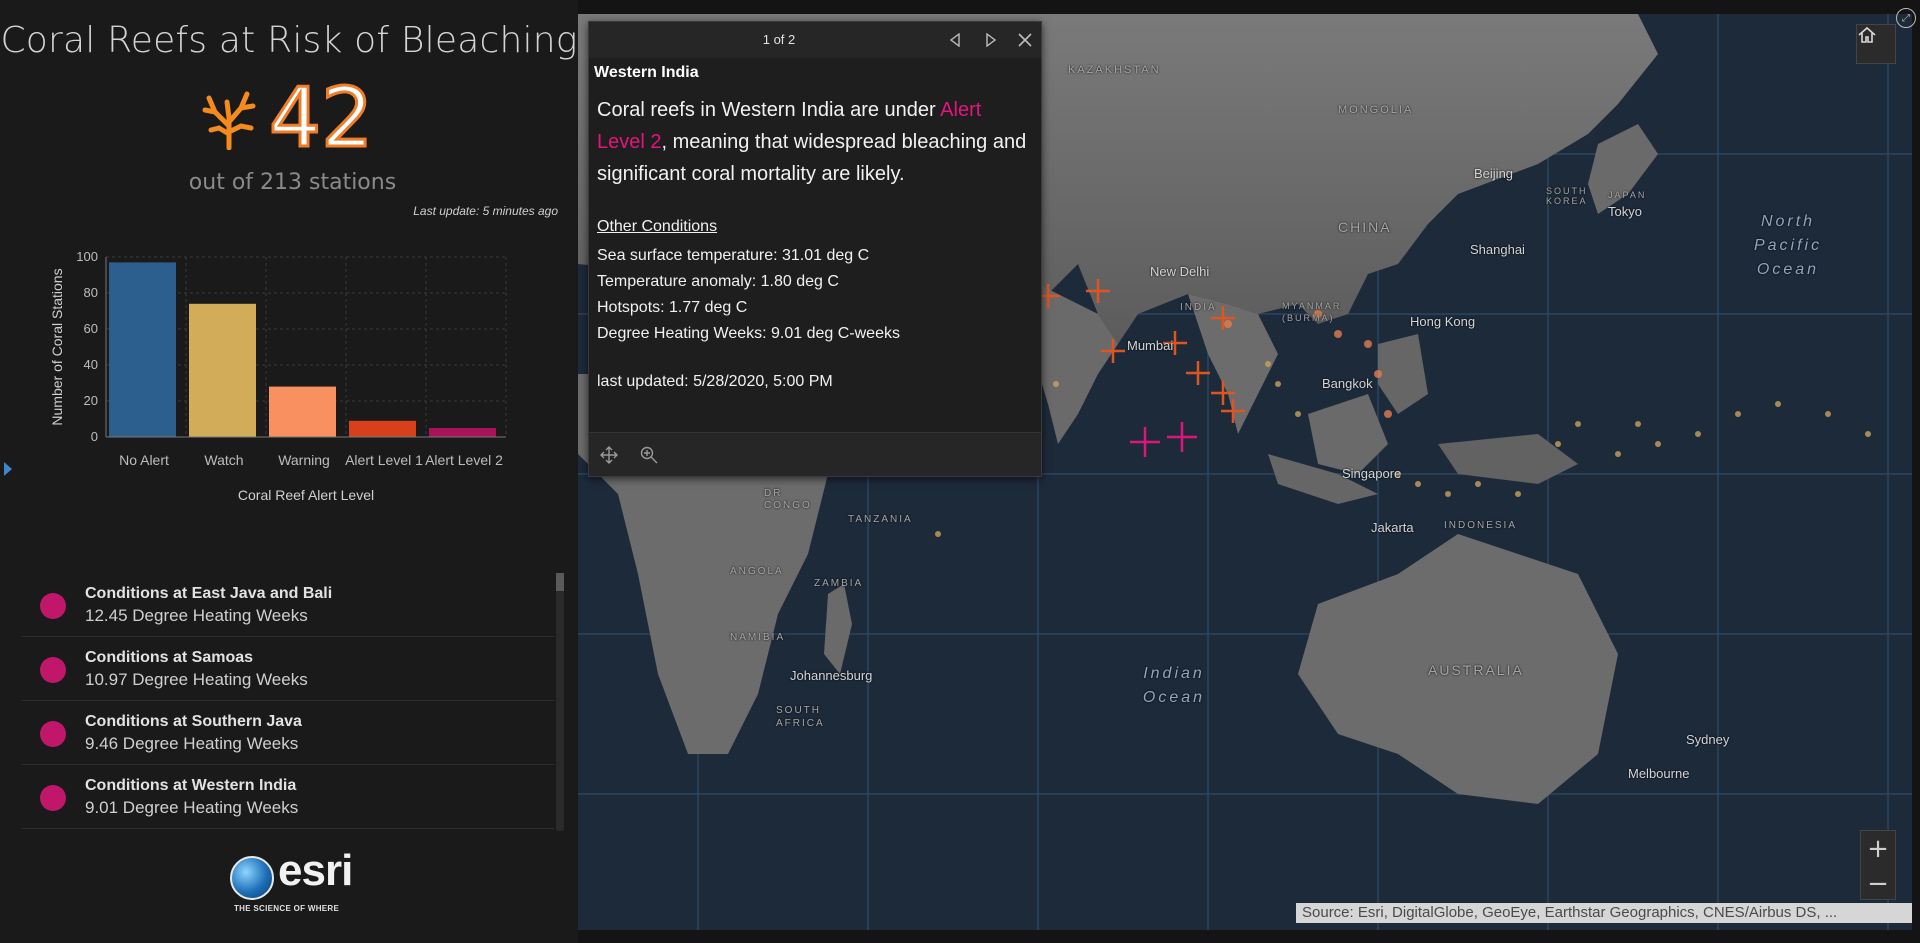 This screenshot has height=943, width=1920. Describe the element at coordinates (748, 333) in the screenshot. I see `condition-dhw: Degree Heating Weeks: 9.01 deg C-weeks` at that location.